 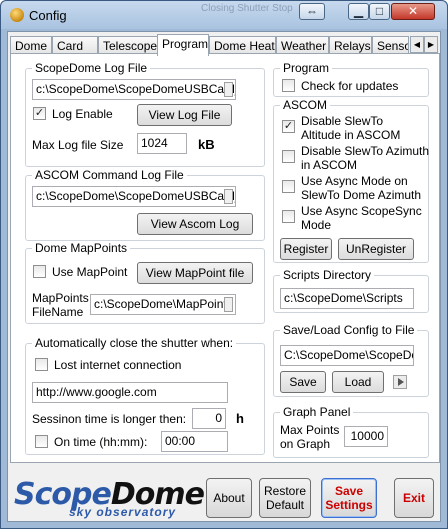 What do you see at coordinates (134, 343) in the screenshot?
I see `group-title: Automatically close the shutter when:` at bounding box center [134, 343].